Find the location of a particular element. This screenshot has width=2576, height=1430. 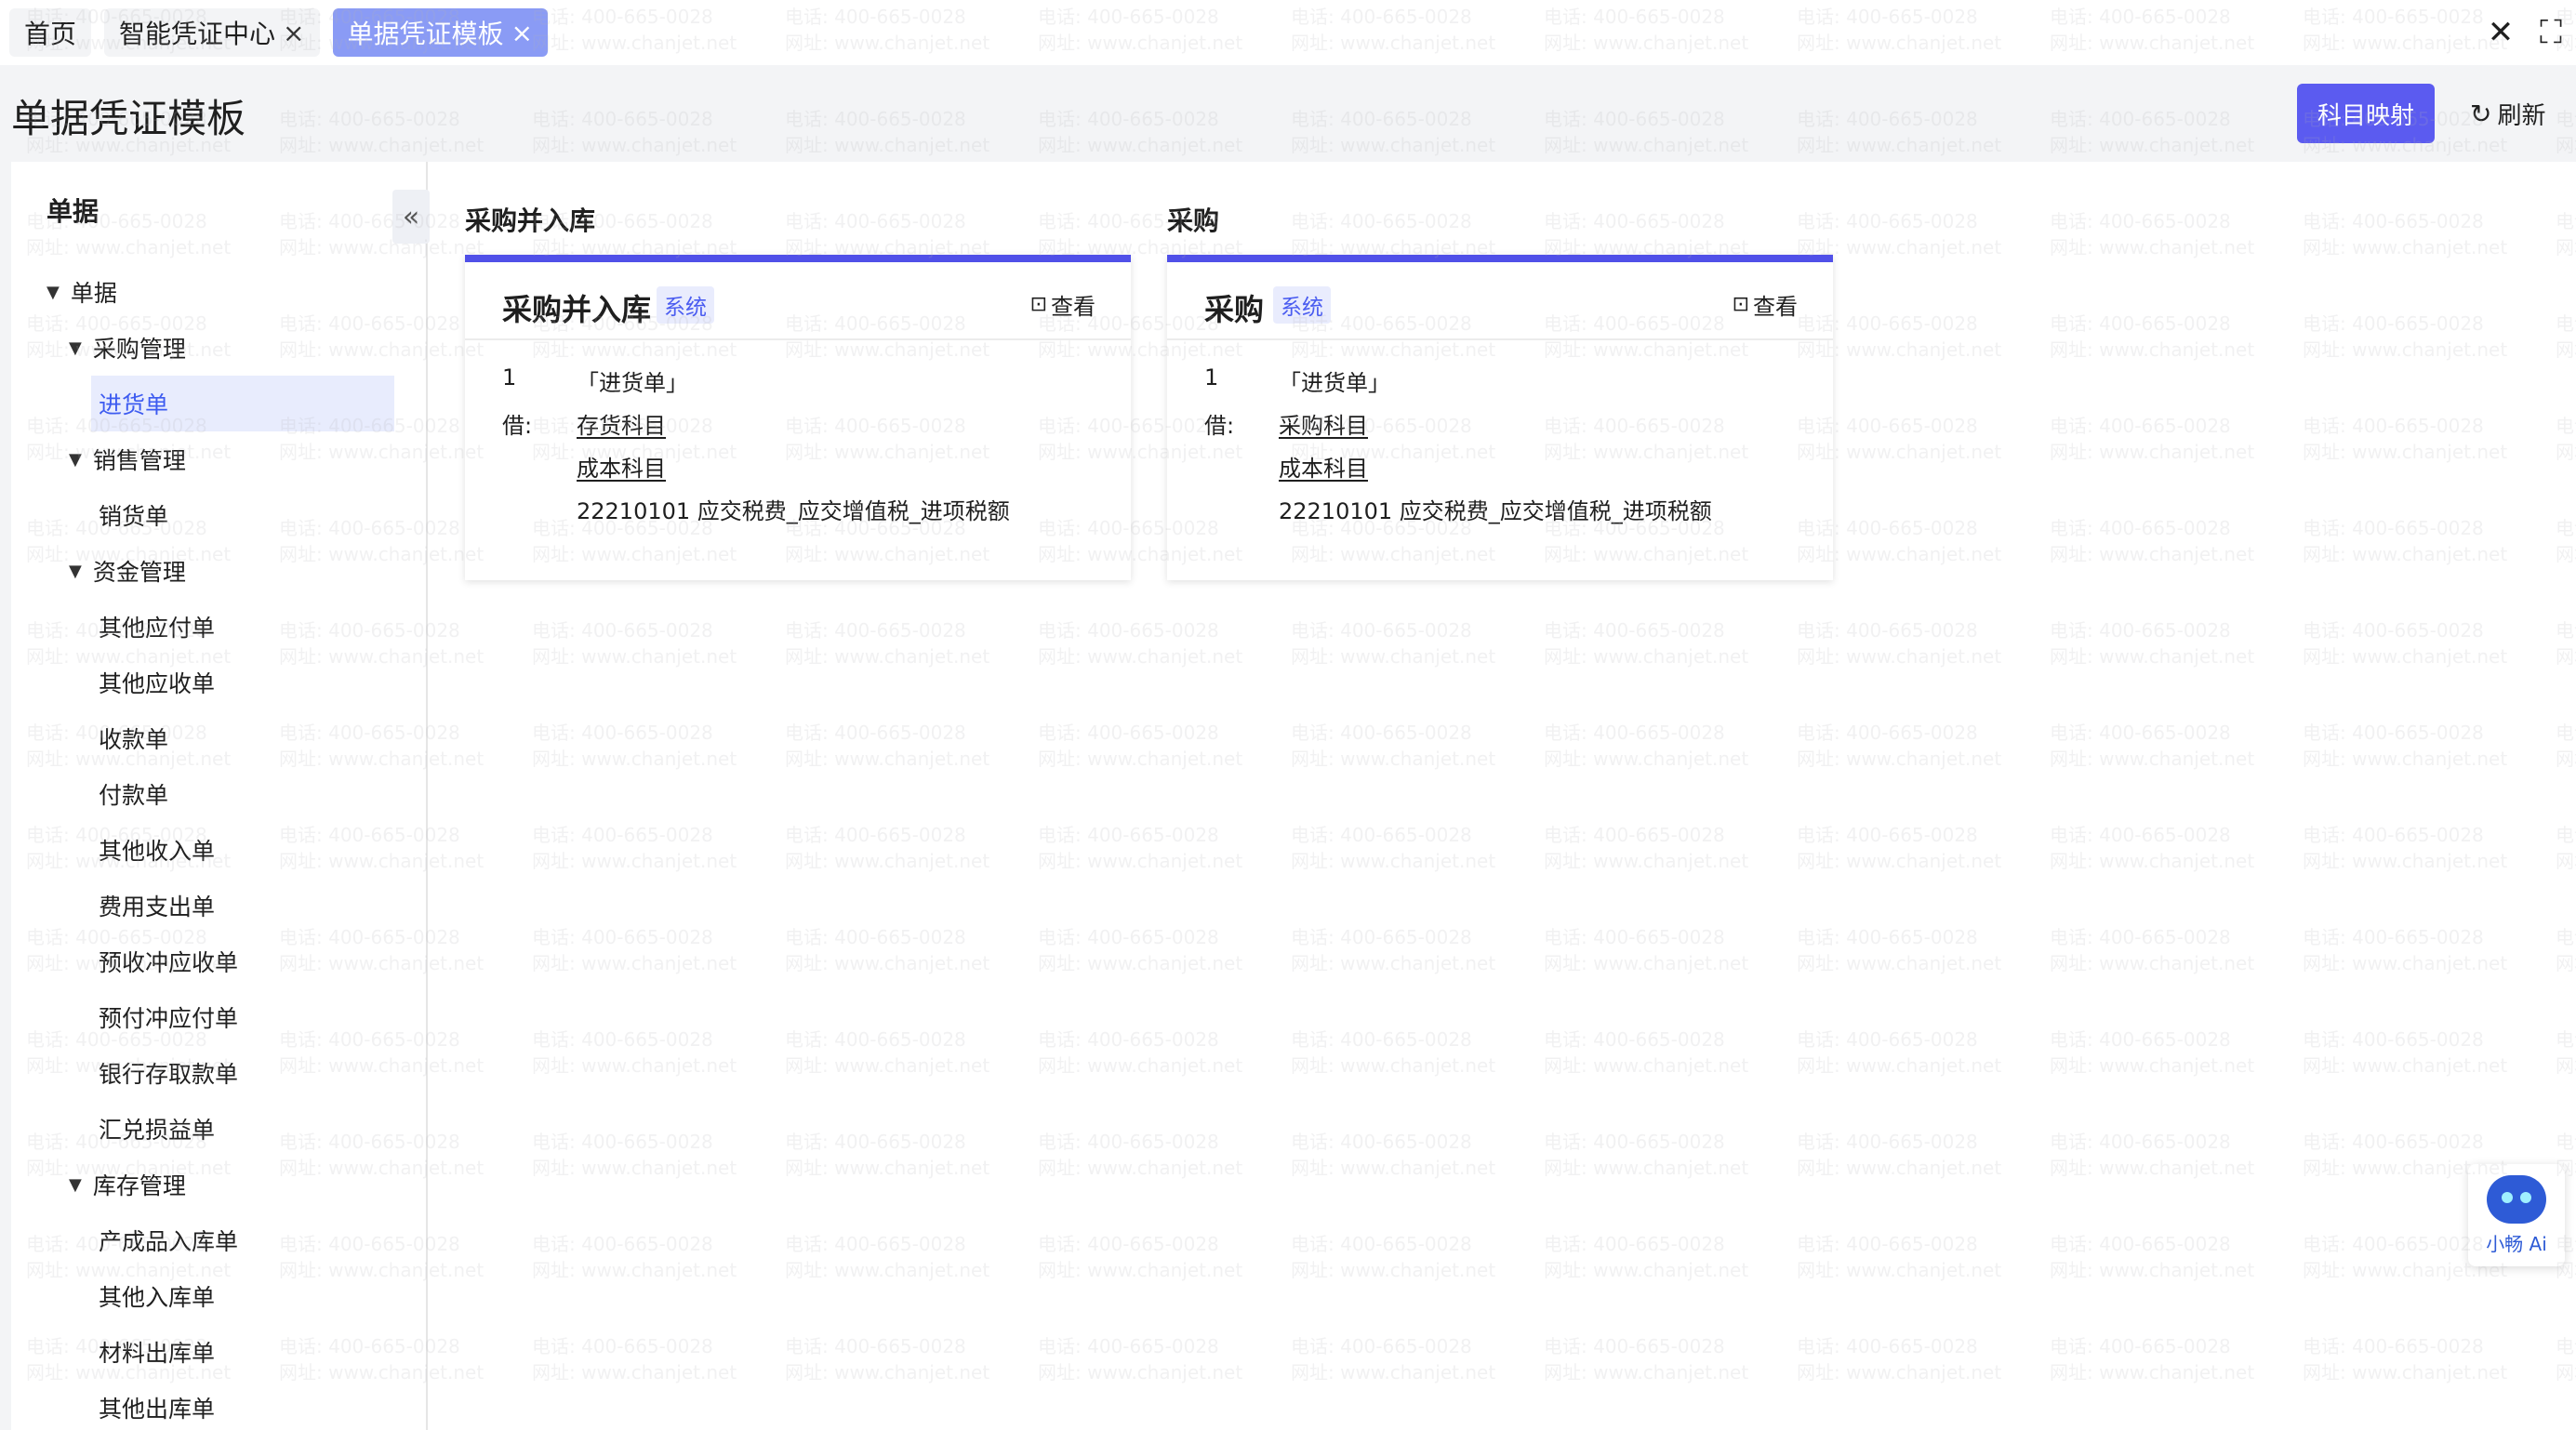

account-mapping-button: 科目映射 is located at coordinates (2366, 113).